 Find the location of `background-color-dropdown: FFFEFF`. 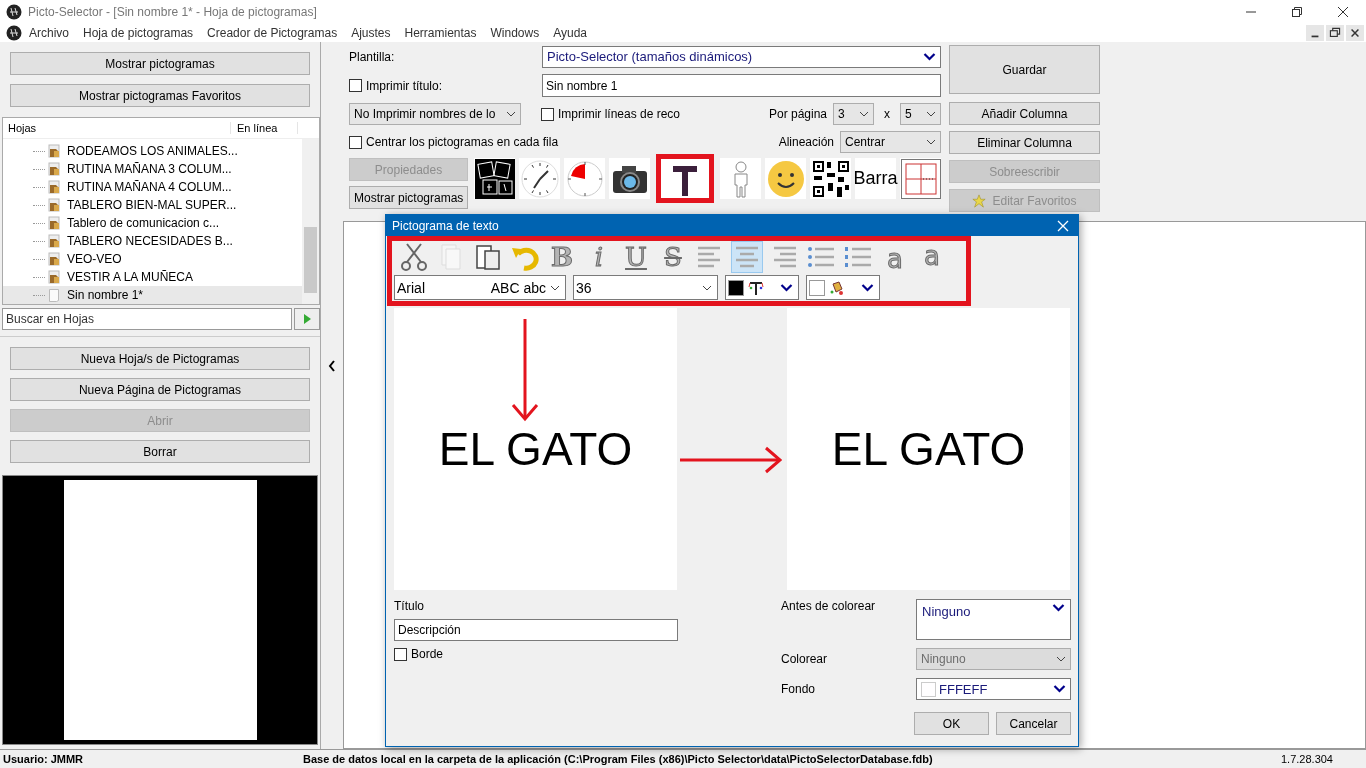

background-color-dropdown: FFFEFF is located at coordinates (993, 689).